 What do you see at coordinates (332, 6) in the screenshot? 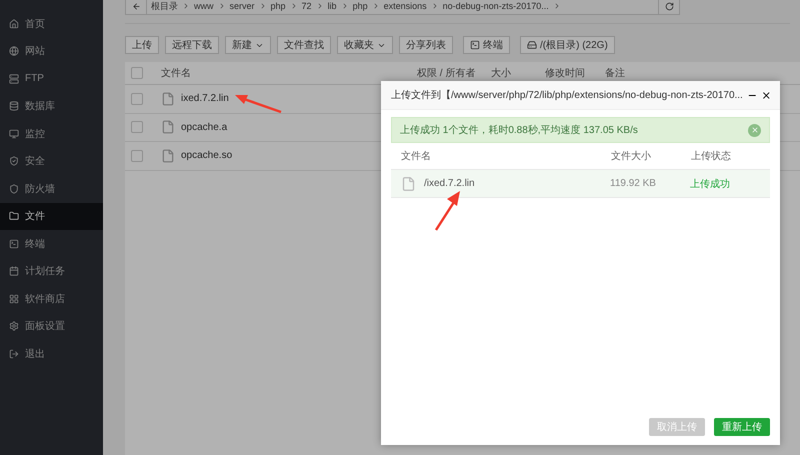
I see `breadcrumb-item: lib` at bounding box center [332, 6].